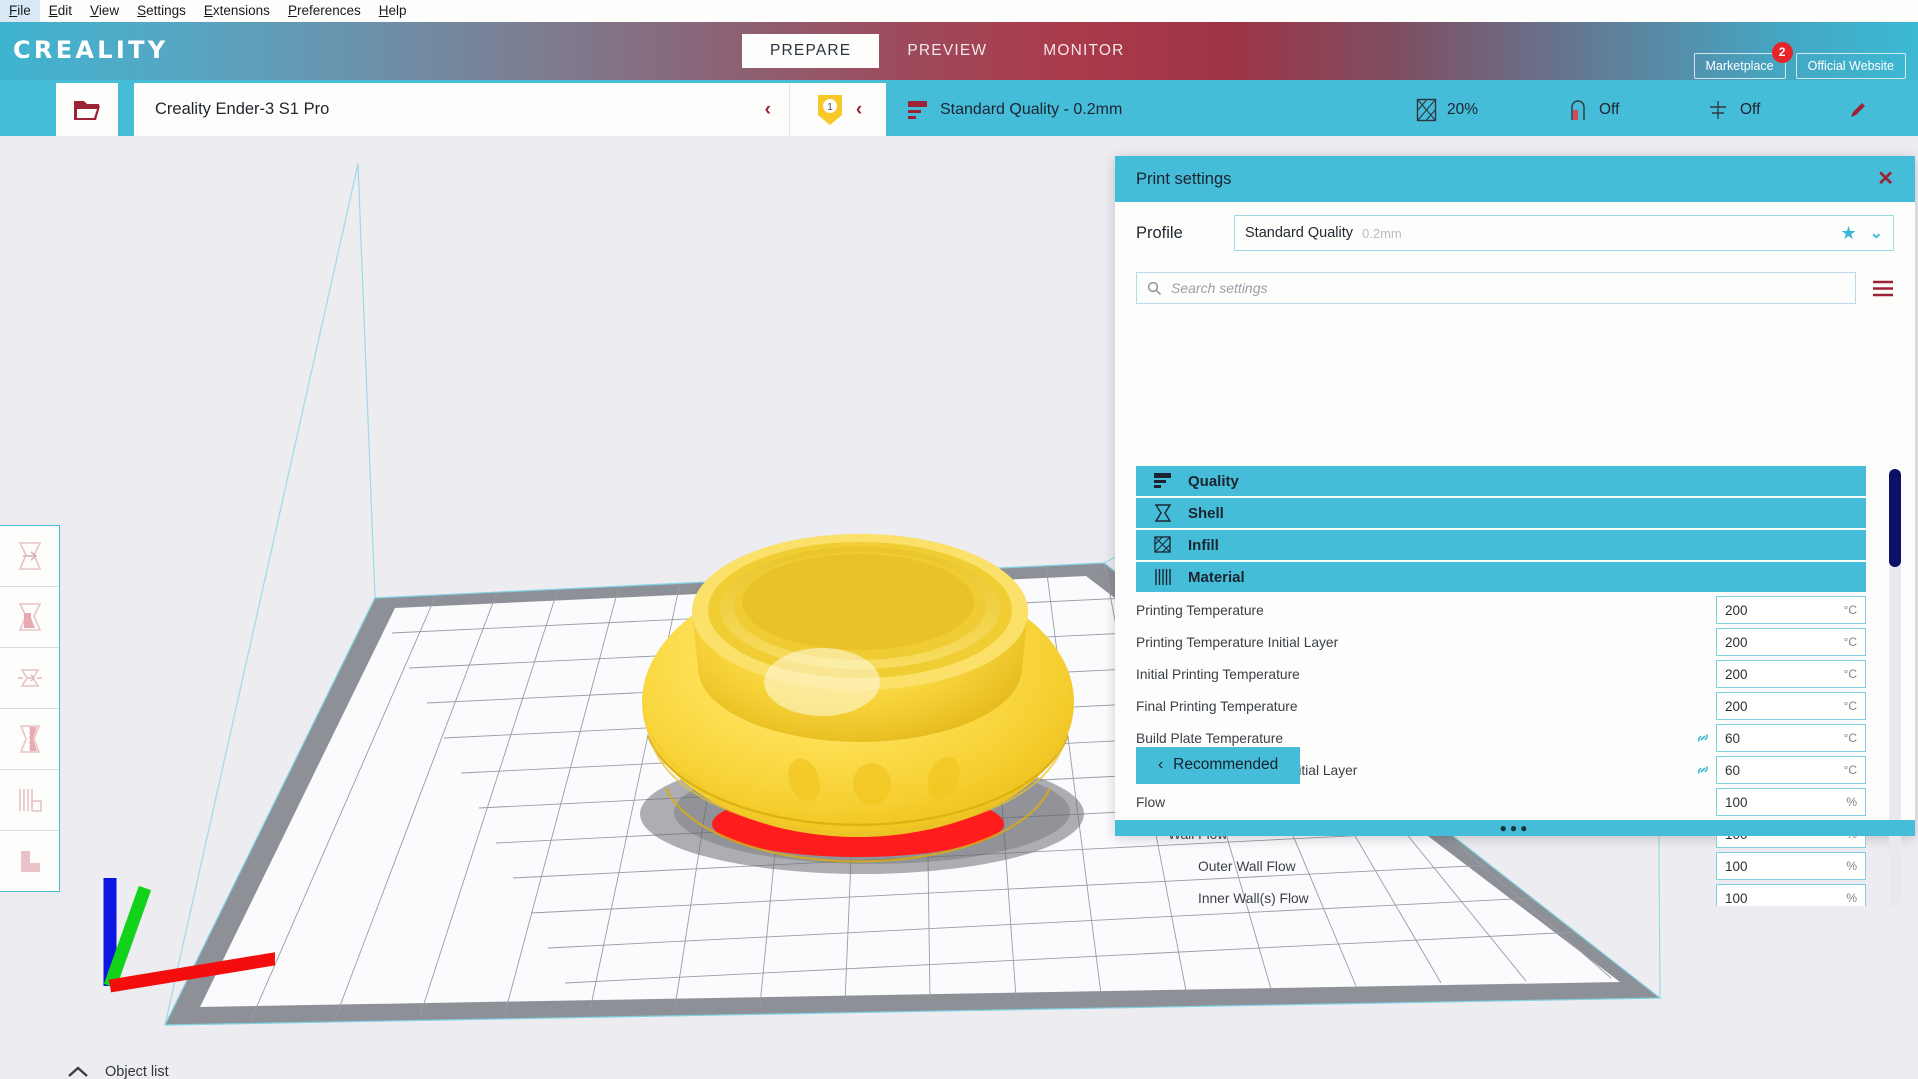 The image size is (1918, 1079). I want to click on scale-tool, so click(29, 617).